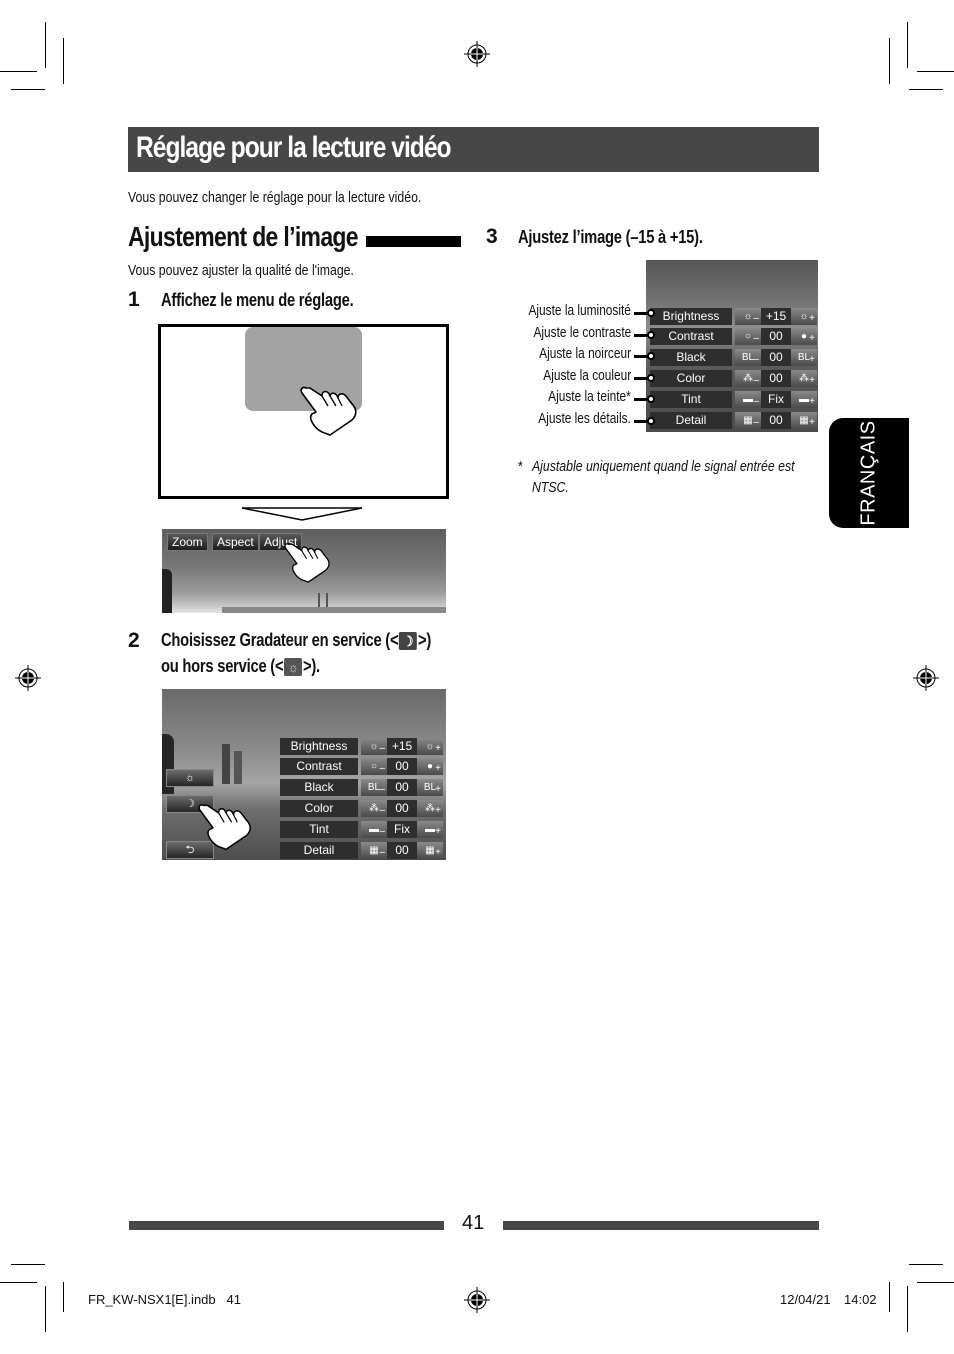 This screenshot has height=1354, width=954. What do you see at coordinates (319, 746) in the screenshot?
I see `adjust-label: Brightness` at bounding box center [319, 746].